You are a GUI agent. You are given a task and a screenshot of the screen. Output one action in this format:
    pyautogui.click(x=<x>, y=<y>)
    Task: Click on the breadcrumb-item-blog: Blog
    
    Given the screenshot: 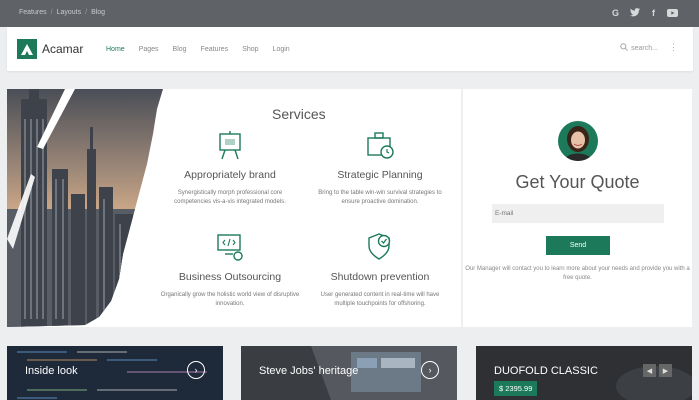 What is the action you would take?
    pyautogui.click(x=98, y=12)
    